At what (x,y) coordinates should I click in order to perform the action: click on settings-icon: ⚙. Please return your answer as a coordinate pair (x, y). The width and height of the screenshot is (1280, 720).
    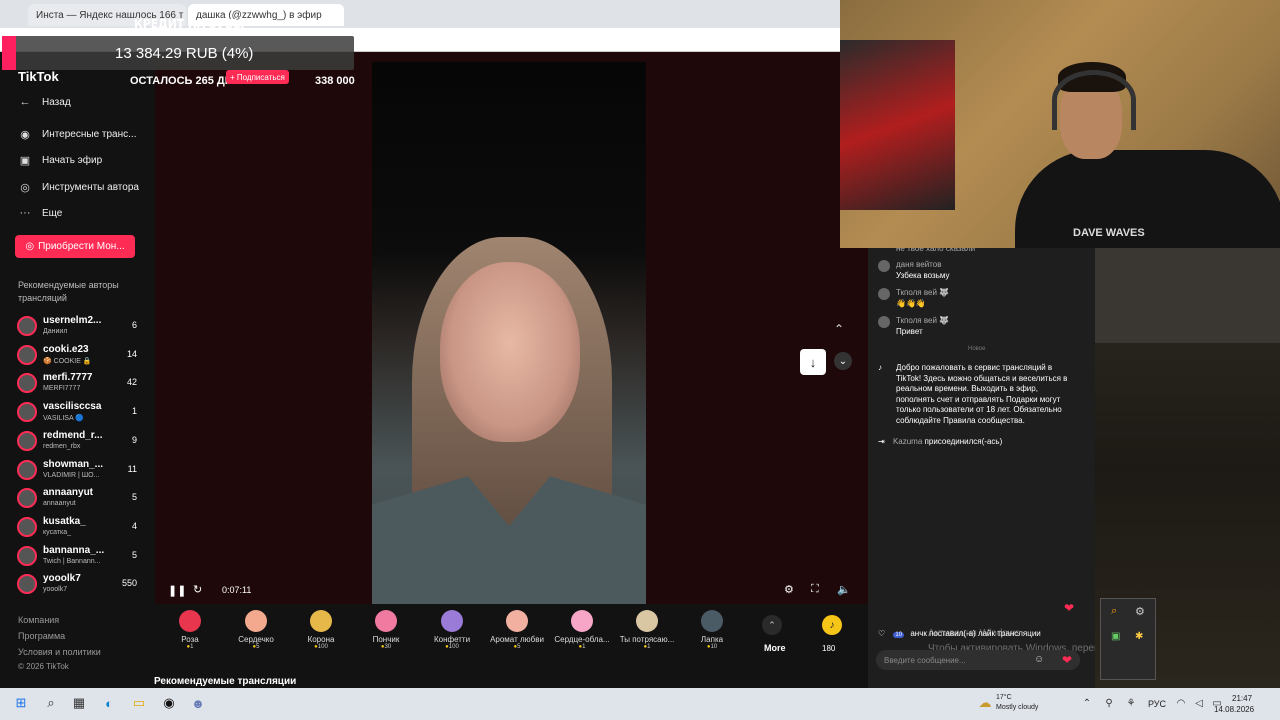
    Looking at the image, I should click on (789, 589).